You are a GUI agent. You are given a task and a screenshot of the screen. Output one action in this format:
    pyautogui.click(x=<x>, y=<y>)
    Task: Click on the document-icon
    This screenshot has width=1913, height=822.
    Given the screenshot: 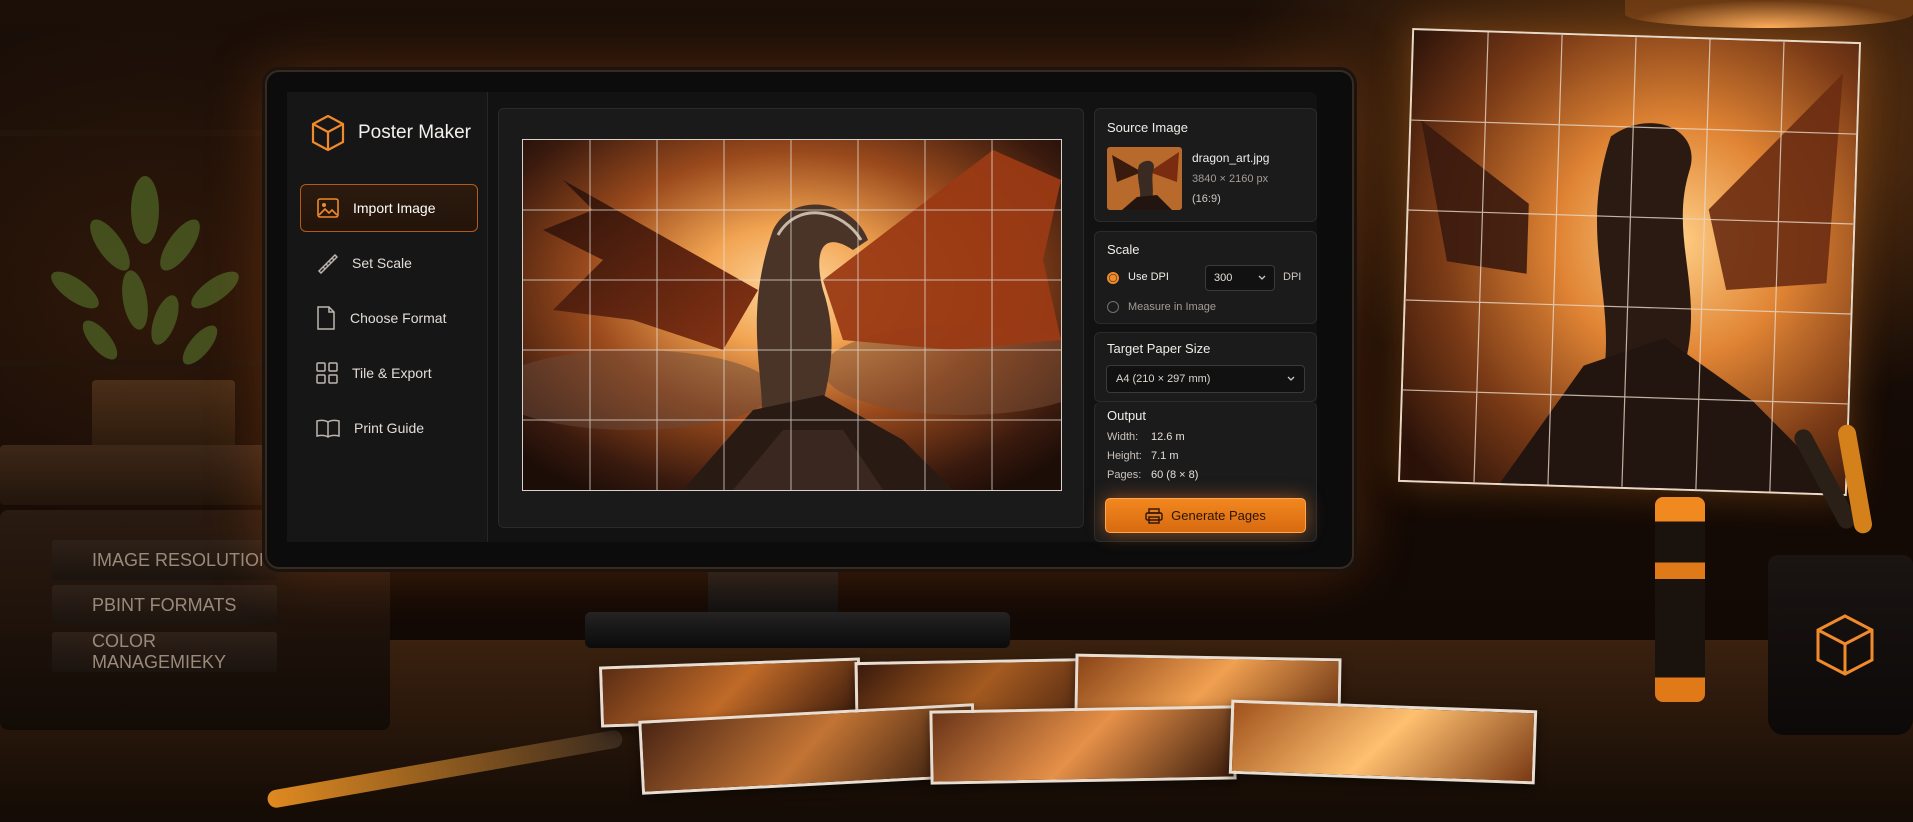 What is the action you would take?
    pyautogui.click(x=326, y=318)
    